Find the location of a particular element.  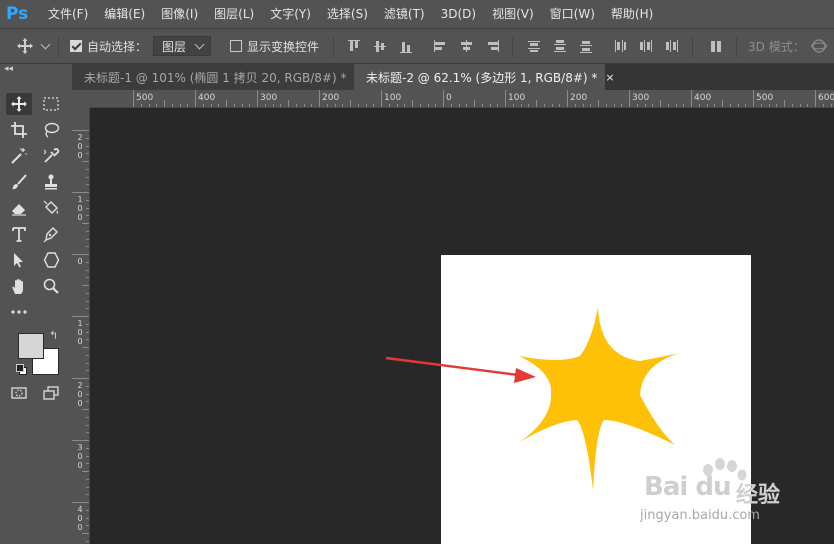

align-bottom-button is located at coordinates (406, 46).